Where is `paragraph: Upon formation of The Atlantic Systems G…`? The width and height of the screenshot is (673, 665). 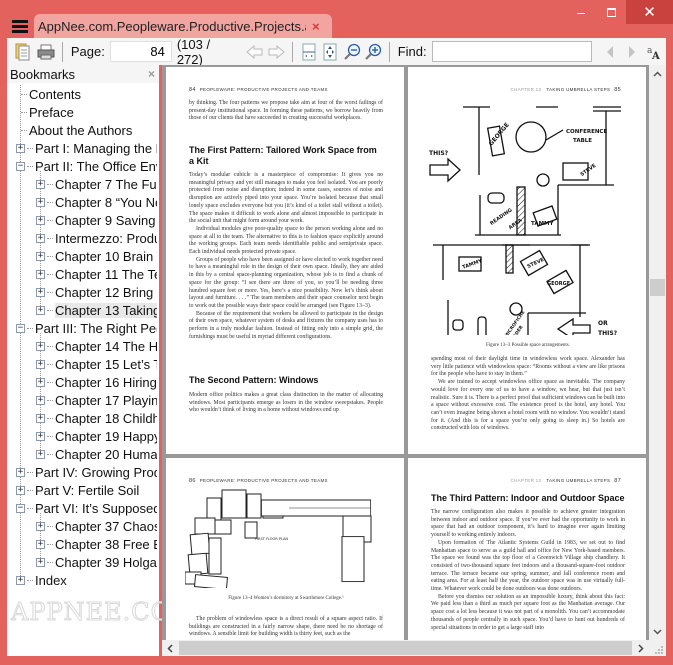 paragraph: Upon formation of The Atlantic Systems G… is located at coordinates (528, 566).